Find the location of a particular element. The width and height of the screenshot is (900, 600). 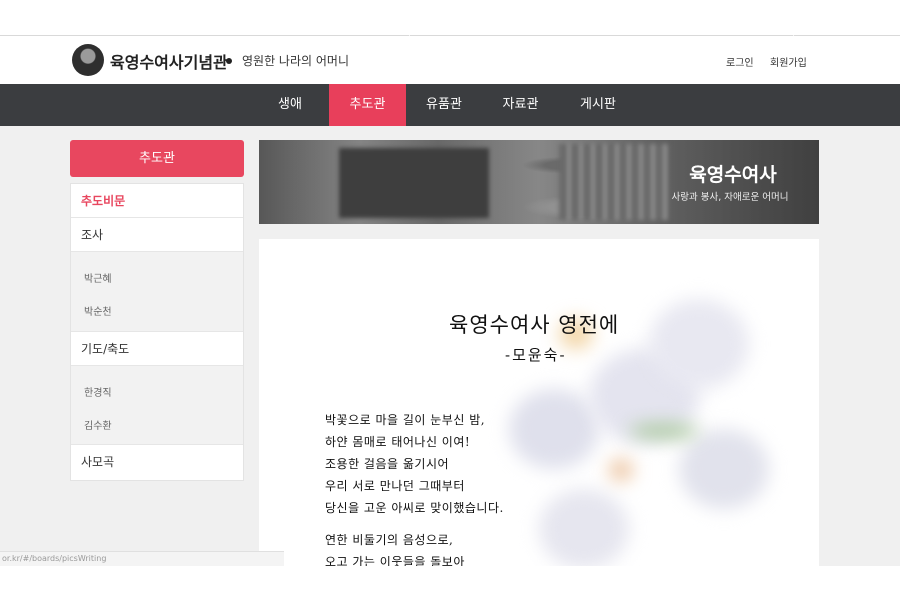

founder-portrait-logo is located at coordinates (88, 60).